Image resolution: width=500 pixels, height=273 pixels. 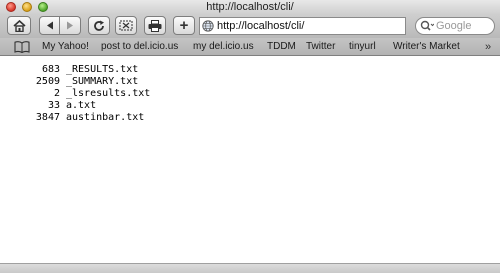 I want to click on reload-button, so click(x=99, y=25).